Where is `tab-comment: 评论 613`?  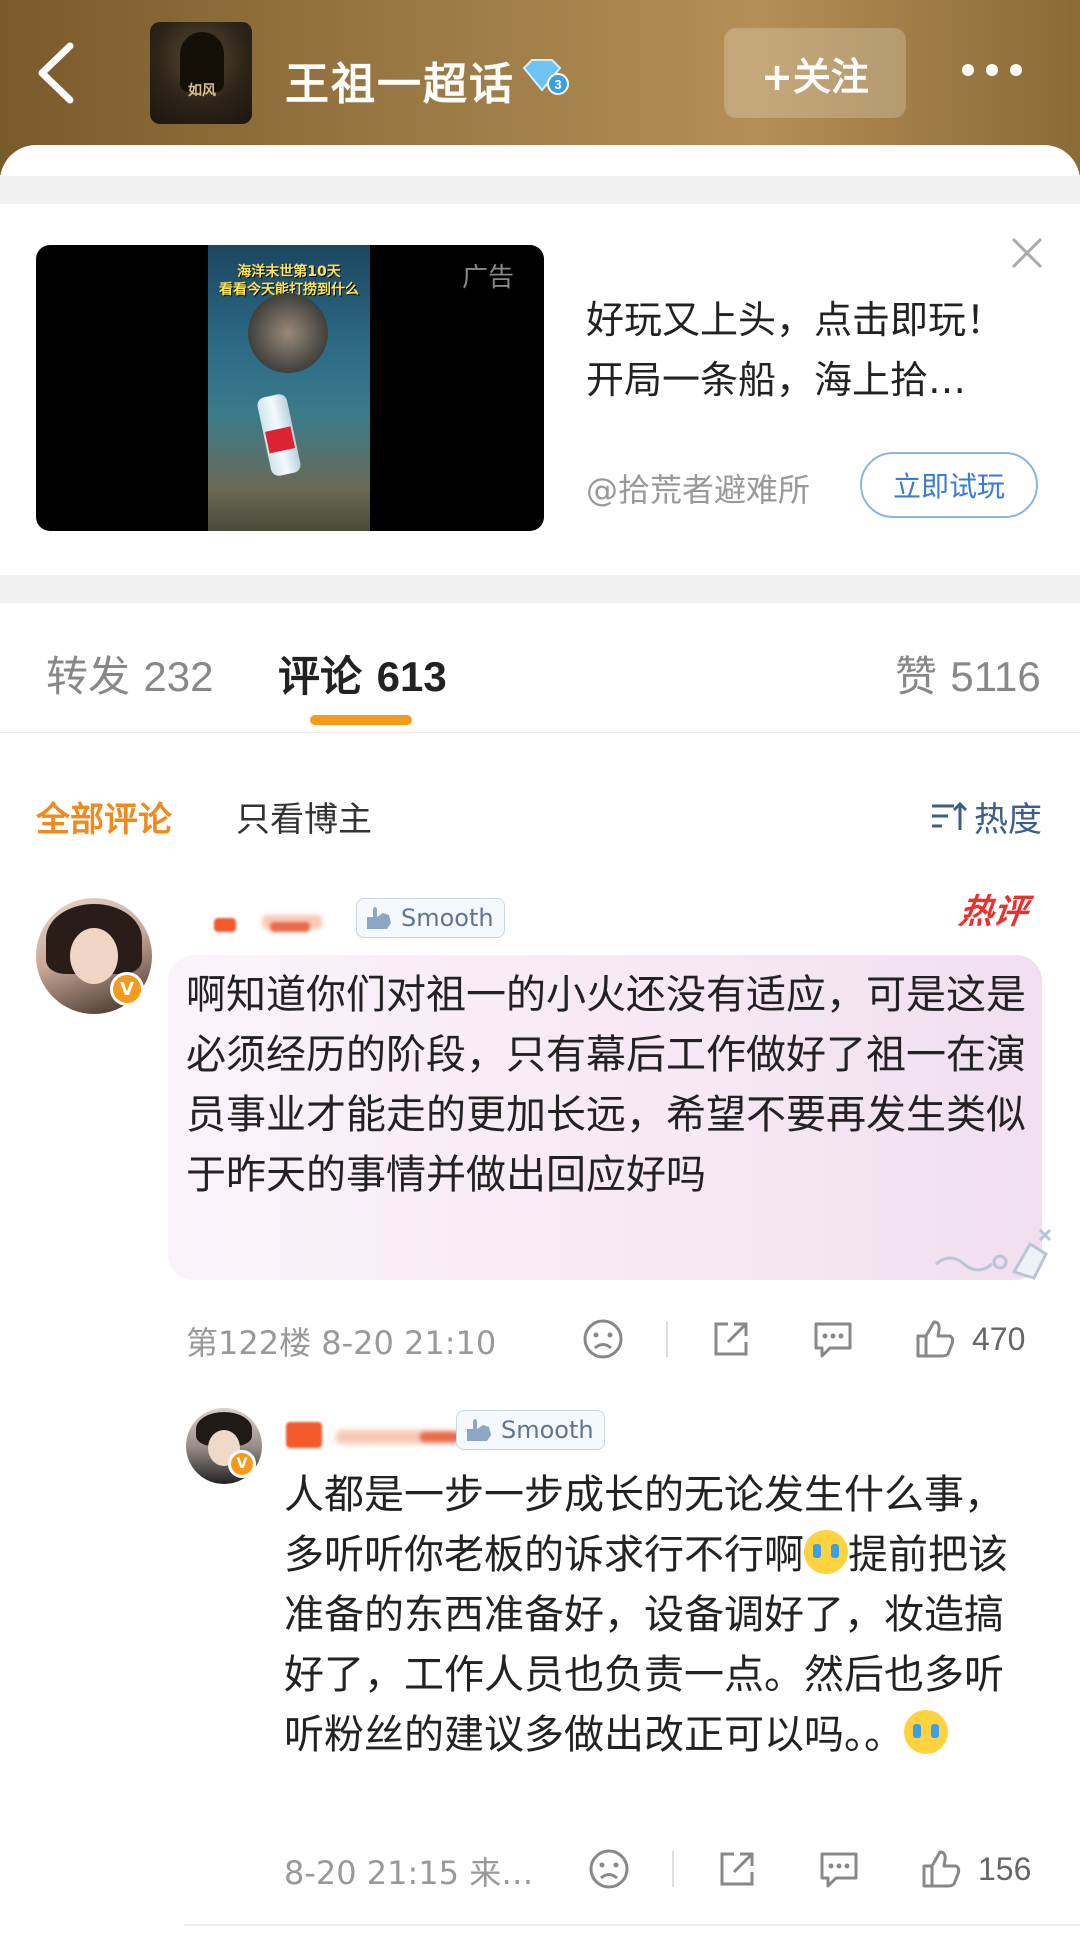
tab-comment: 评论 613 is located at coordinates (362, 673).